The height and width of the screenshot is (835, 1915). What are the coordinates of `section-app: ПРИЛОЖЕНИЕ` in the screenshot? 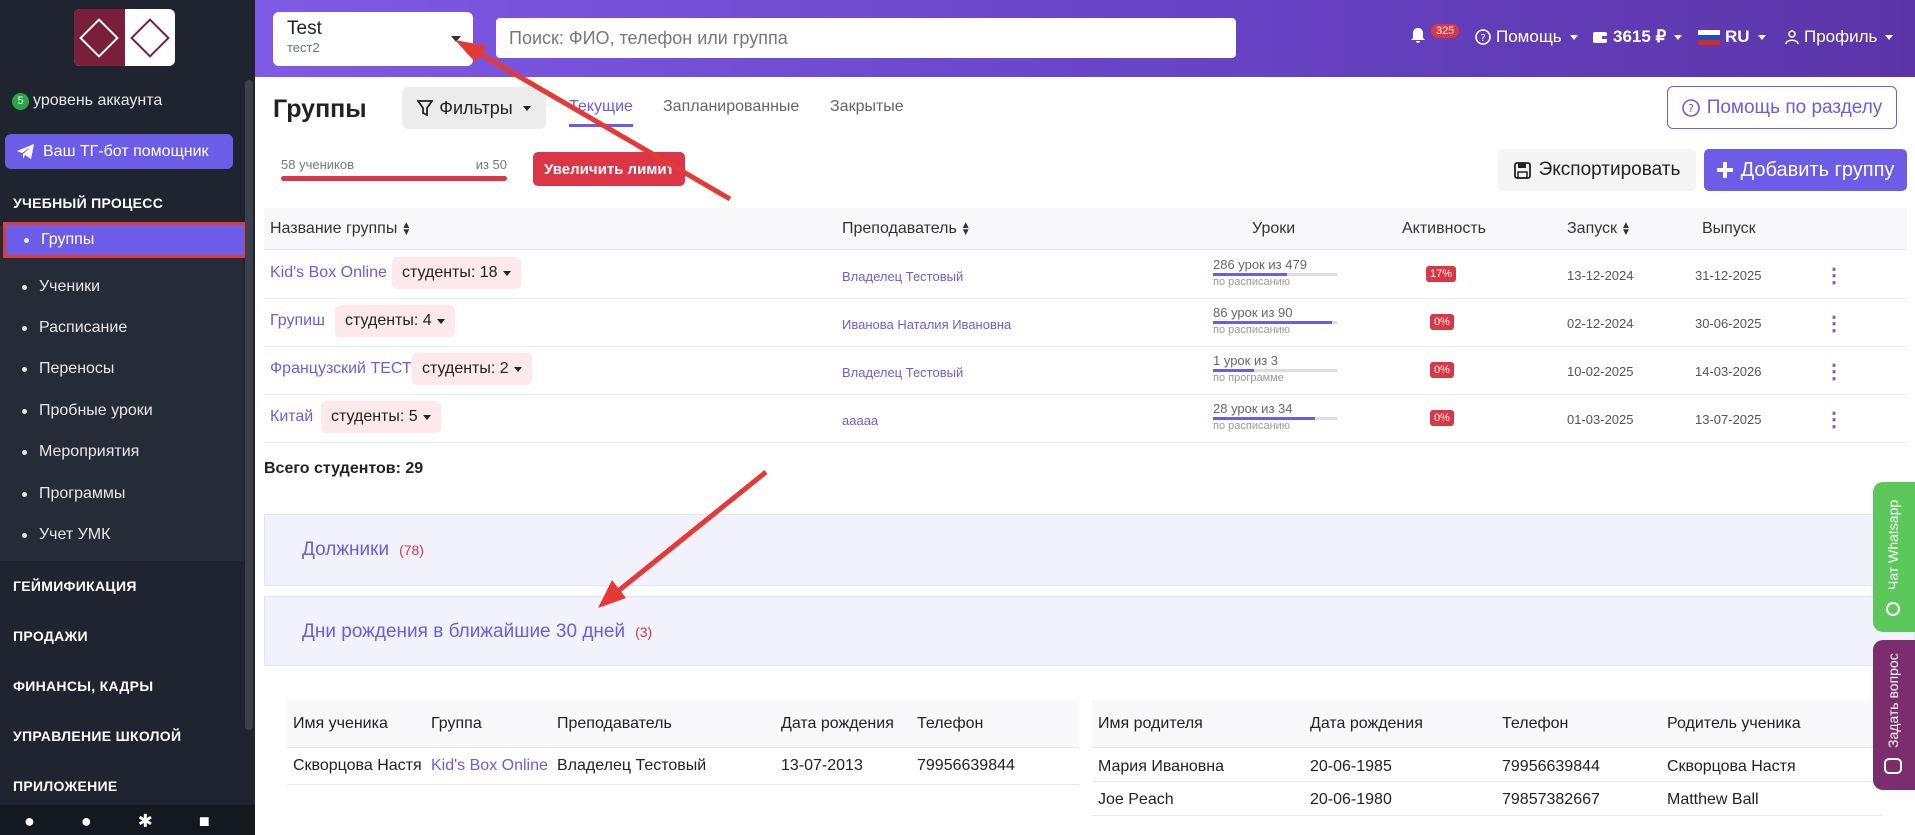 It's located at (65, 786).